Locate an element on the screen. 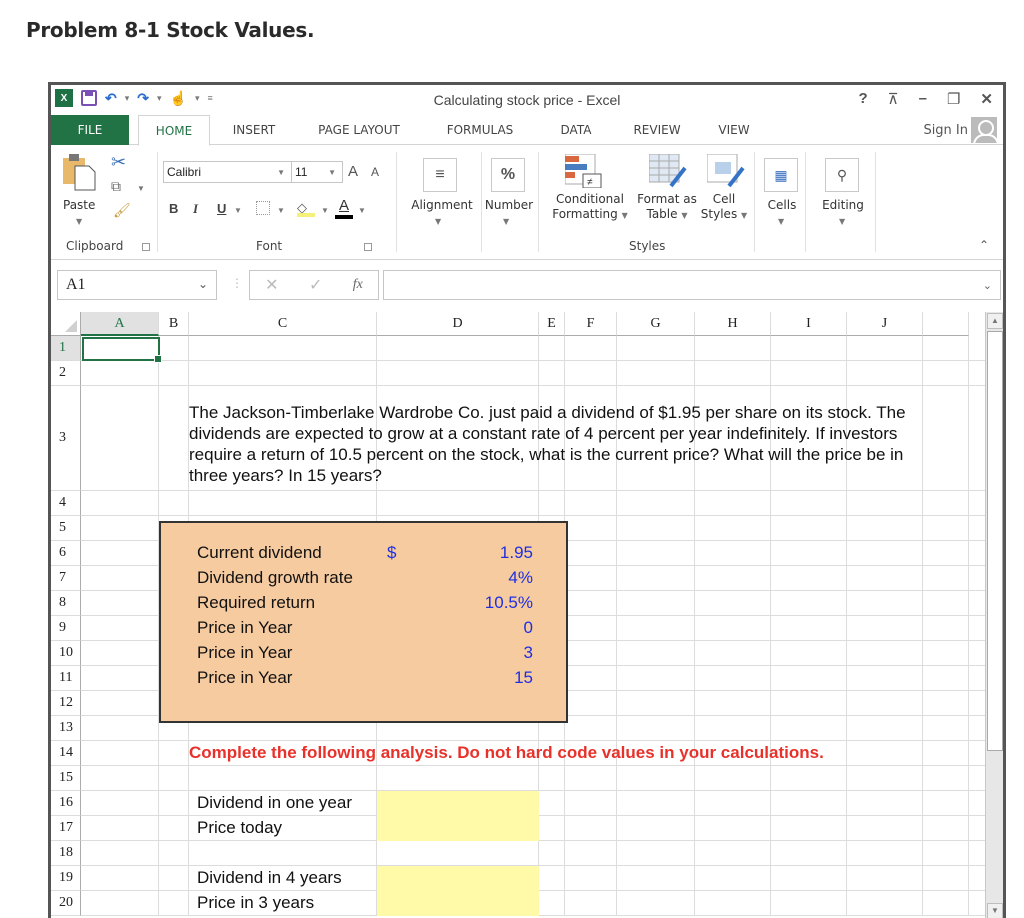 The height and width of the screenshot is (918, 1024). row-header-19: 19 is located at coordinates (66, 878).